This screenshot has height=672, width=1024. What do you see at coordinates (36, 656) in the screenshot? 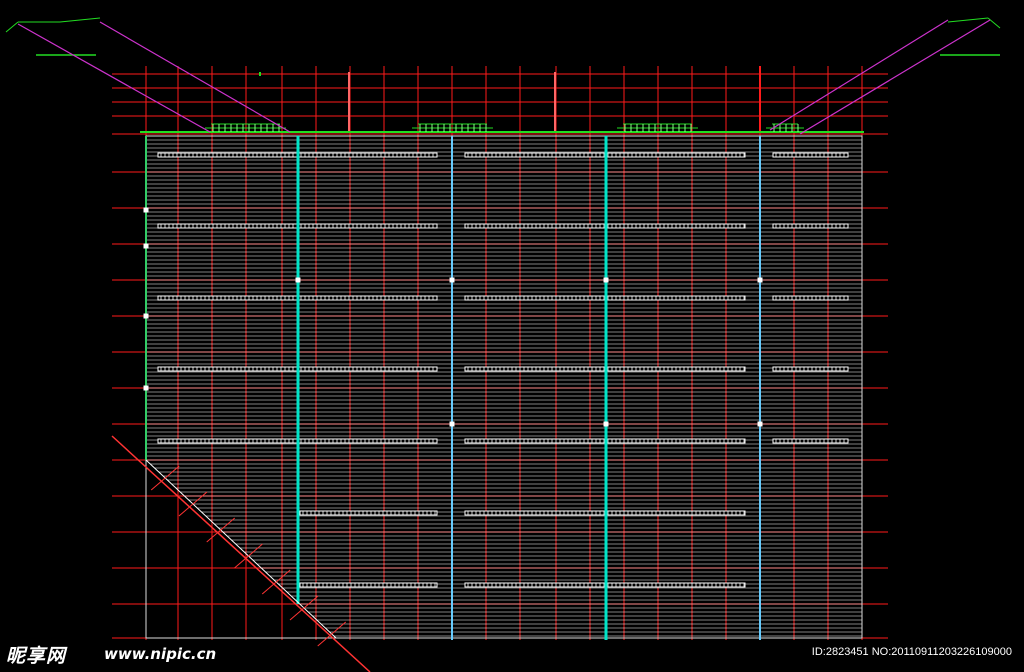
I see `watermark-logo: 昵享网` at bounding box center [36, 656].